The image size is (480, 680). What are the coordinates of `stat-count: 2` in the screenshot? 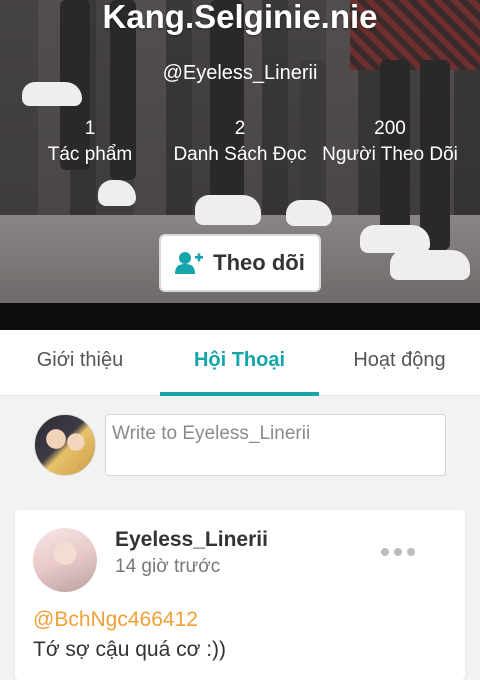 It's located at (240, 128).